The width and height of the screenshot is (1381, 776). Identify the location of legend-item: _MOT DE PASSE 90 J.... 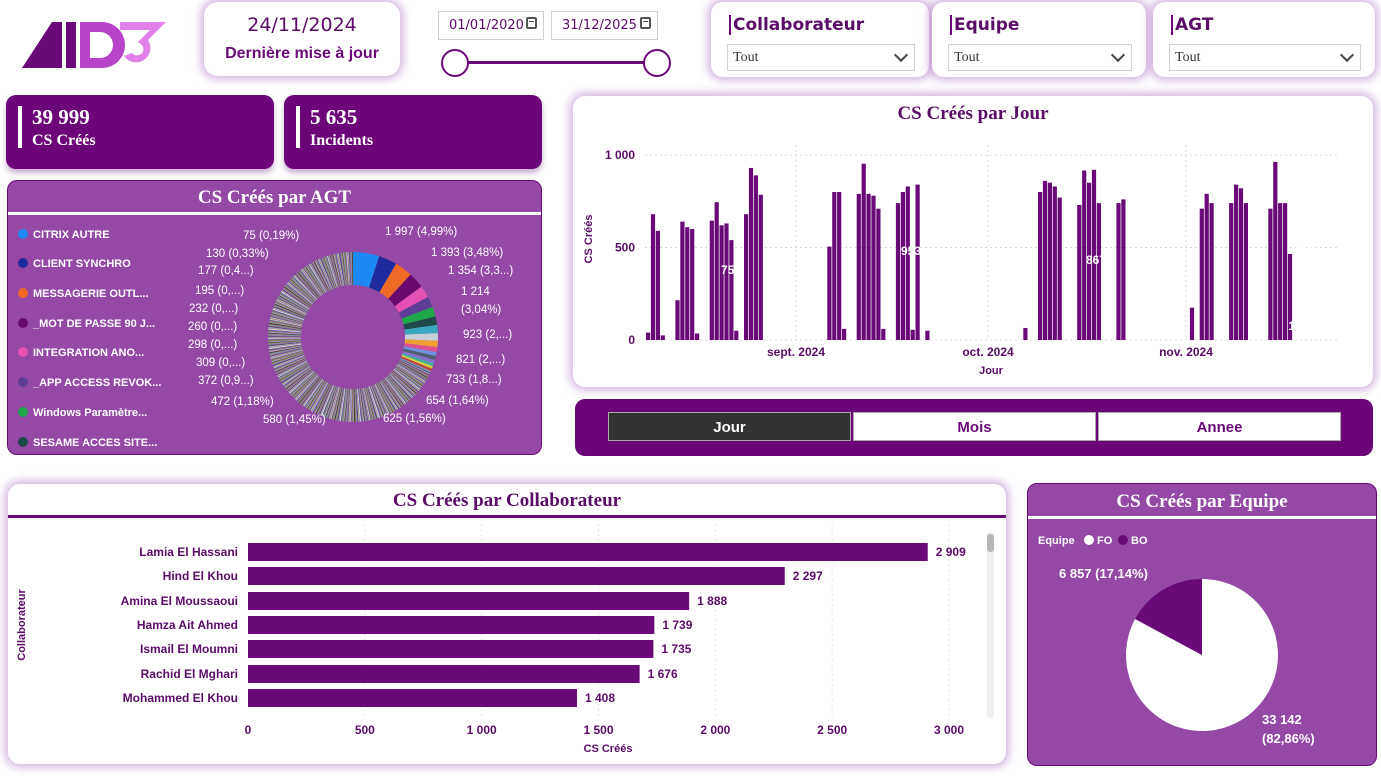
(86, 324).